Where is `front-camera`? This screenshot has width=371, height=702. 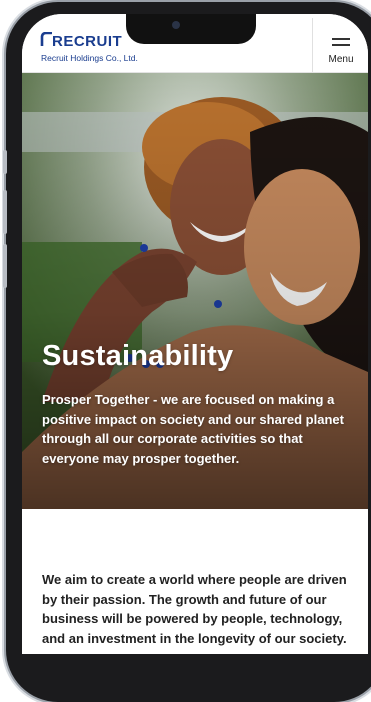 front-camera is located at coordinates (176, 25).